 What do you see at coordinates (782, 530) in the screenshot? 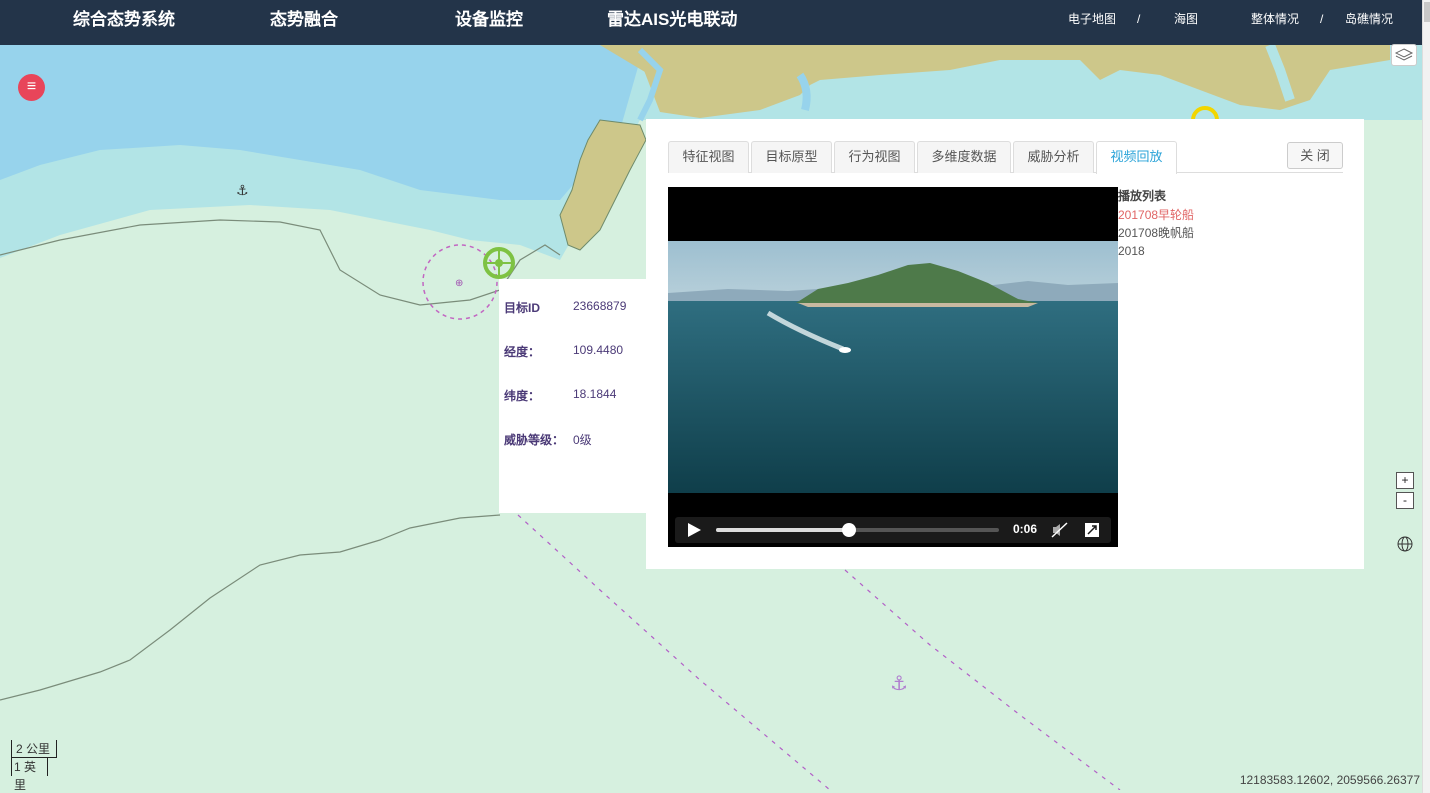
I see `progress-fill` at bounding box center [782, 530].